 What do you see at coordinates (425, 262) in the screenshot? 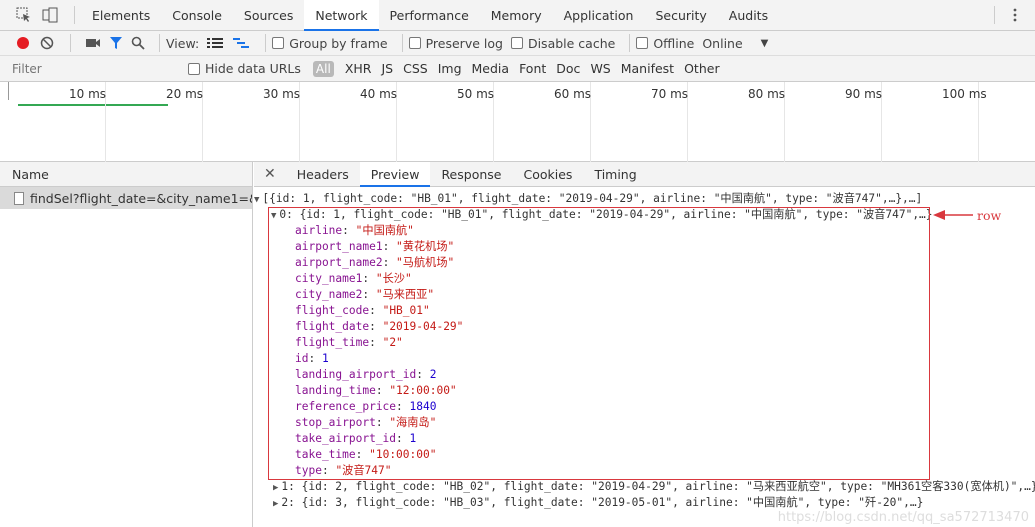
I see `json-field-value: "马航机场"` at bounding box center [425, 262].